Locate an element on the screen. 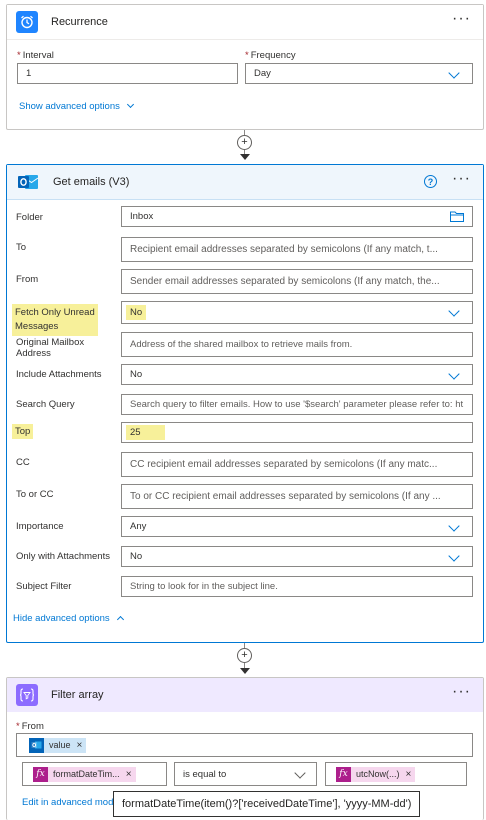 The image size is (486, 820). to-label: To is located at coordinates (21, 247).